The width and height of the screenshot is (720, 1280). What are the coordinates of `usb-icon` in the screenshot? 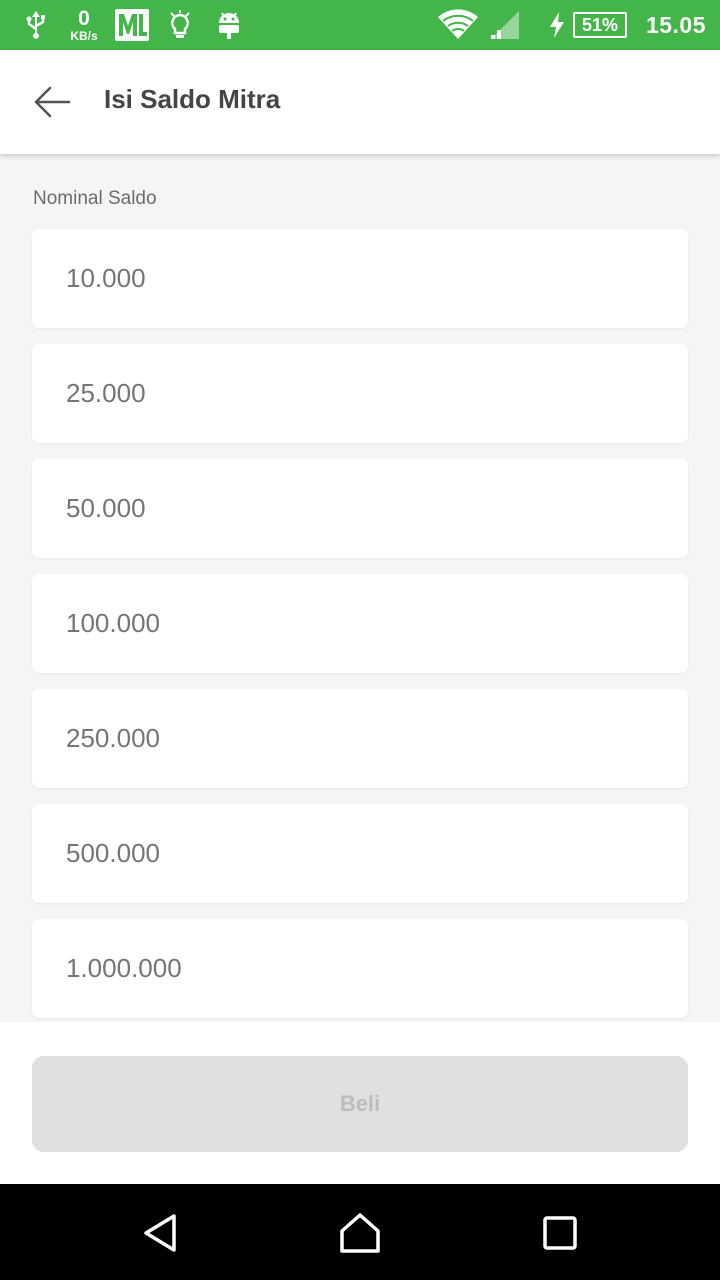 It's located at (36, 25).